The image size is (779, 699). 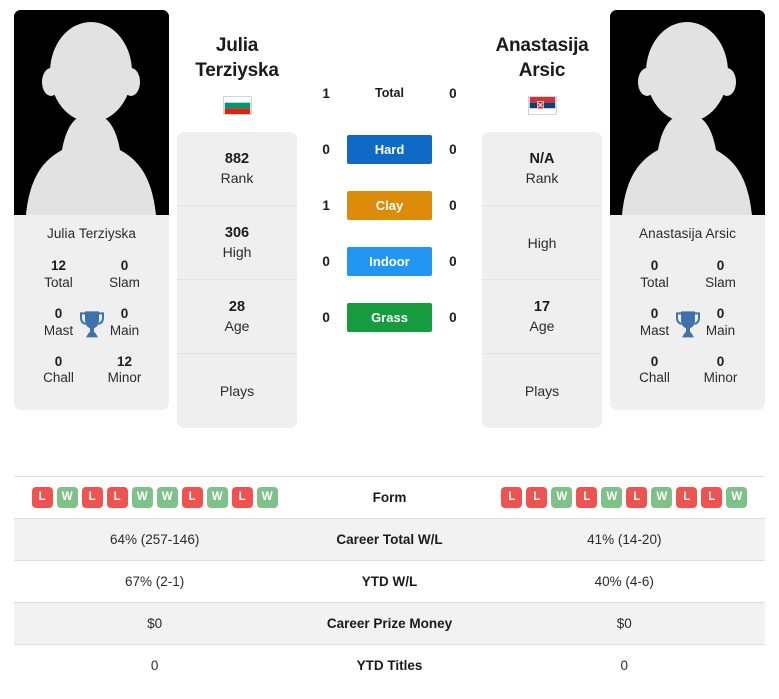 What do you see at coordinates (389, 623) in the screenshot?
I see `row-label: Career Prize Money` at bounding box center [389, 623].